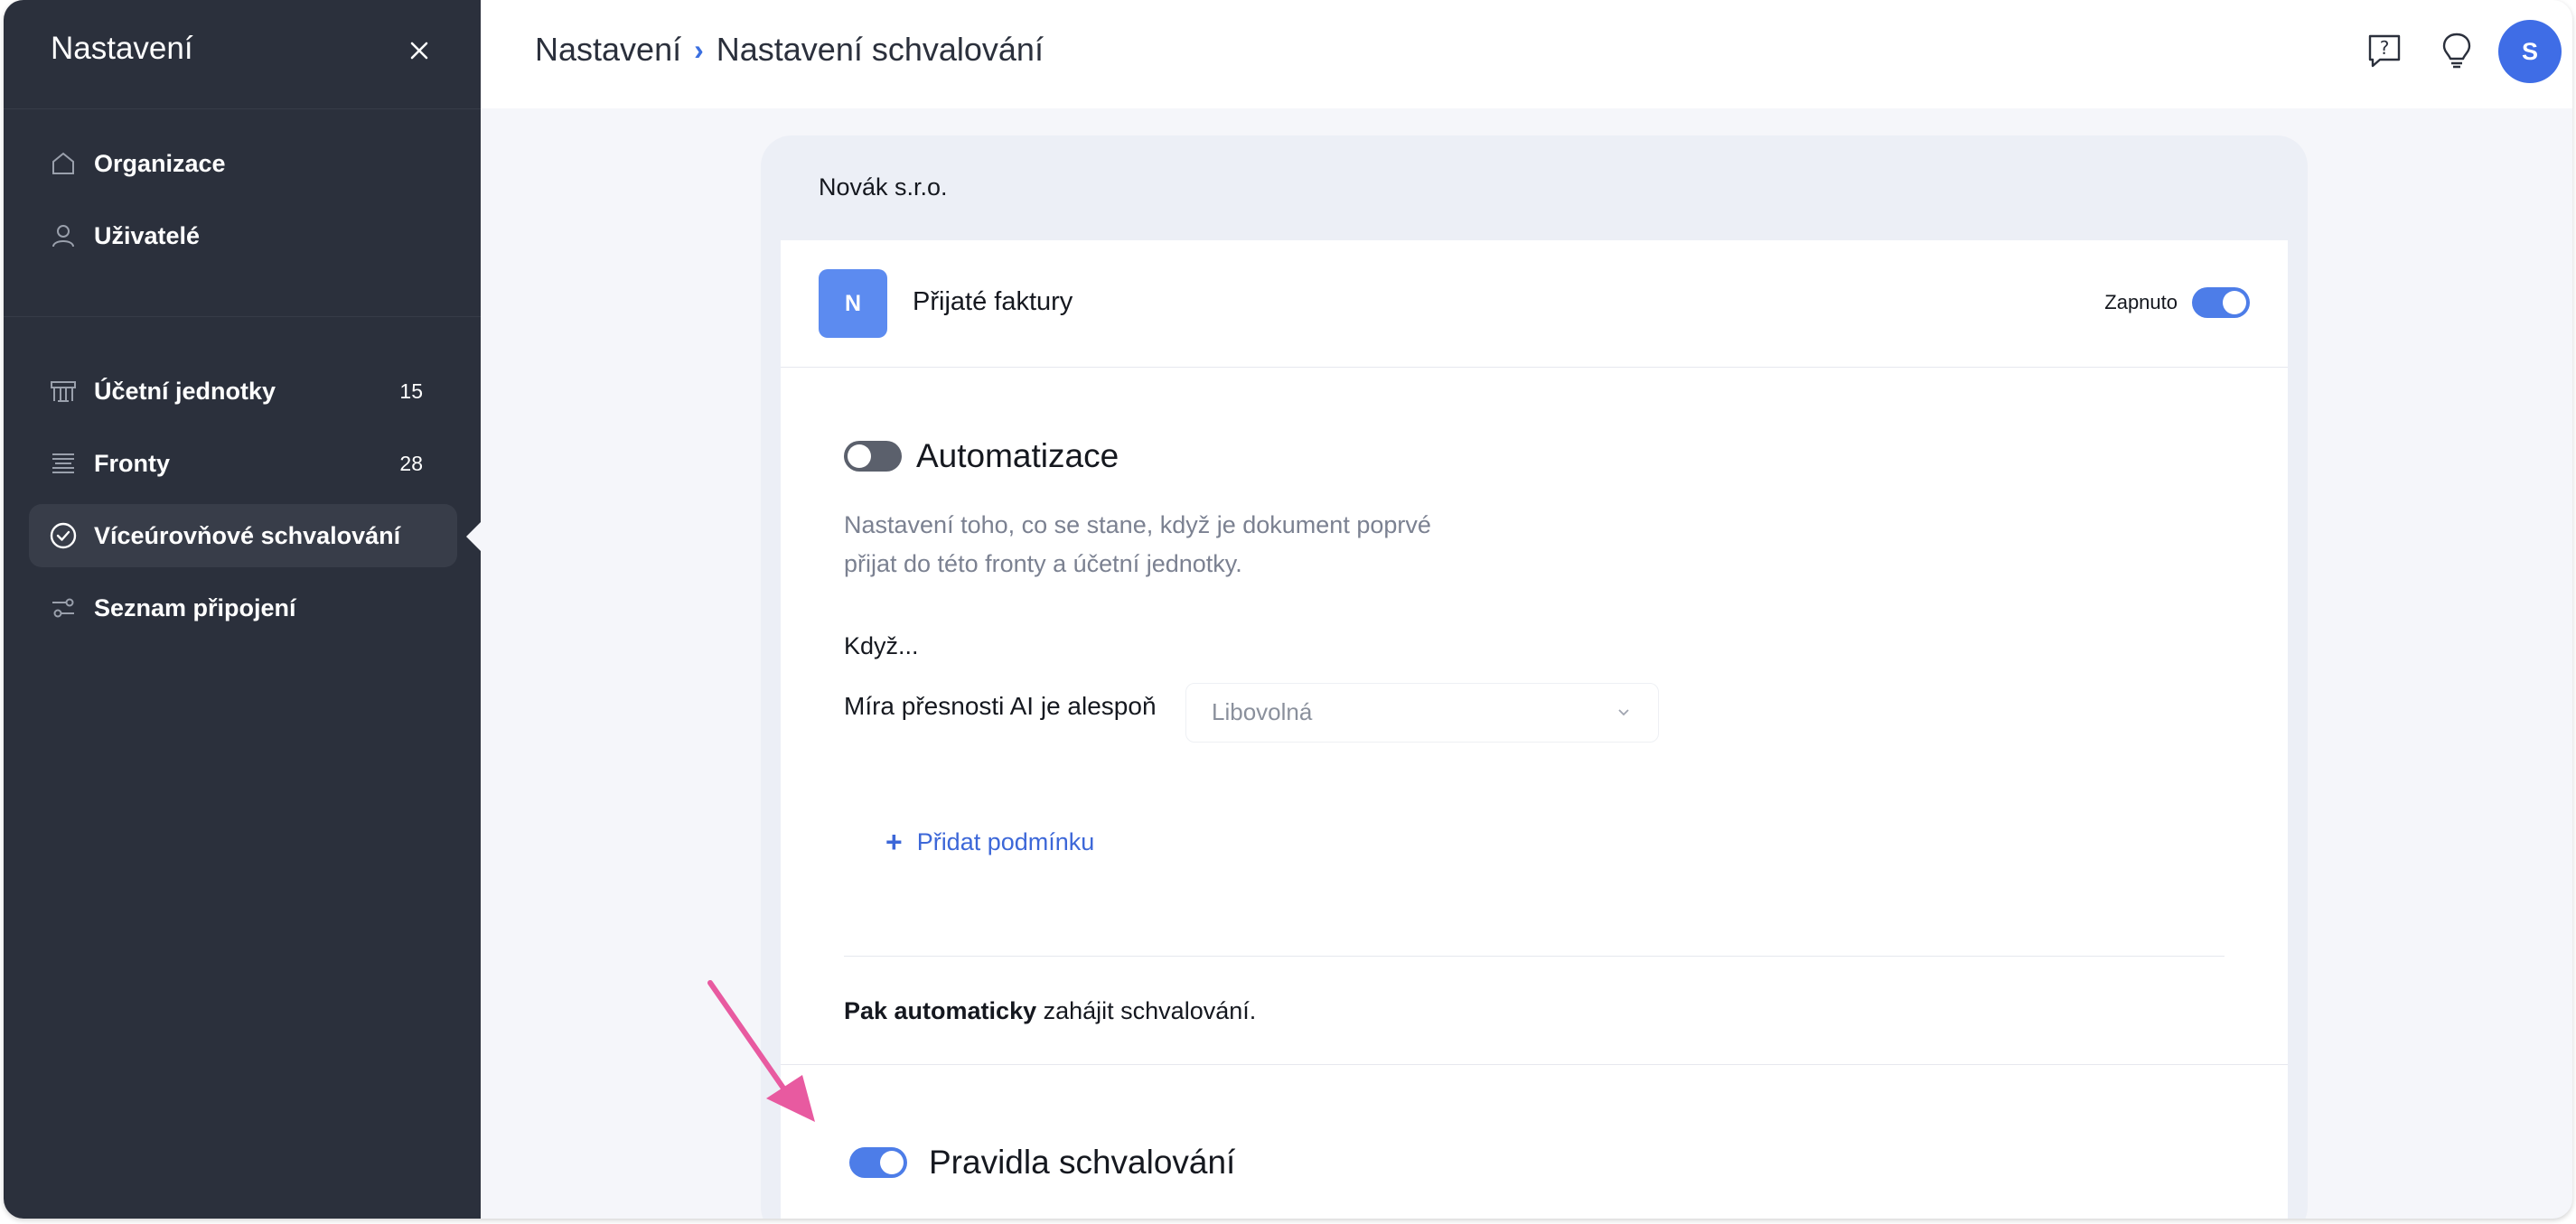 The image size is (2576, 1224). What do you see at coordinates (883, 187) in the screenshot?
I see `organization-name: Novák s.r.o.` at bounding box center [883, 187].